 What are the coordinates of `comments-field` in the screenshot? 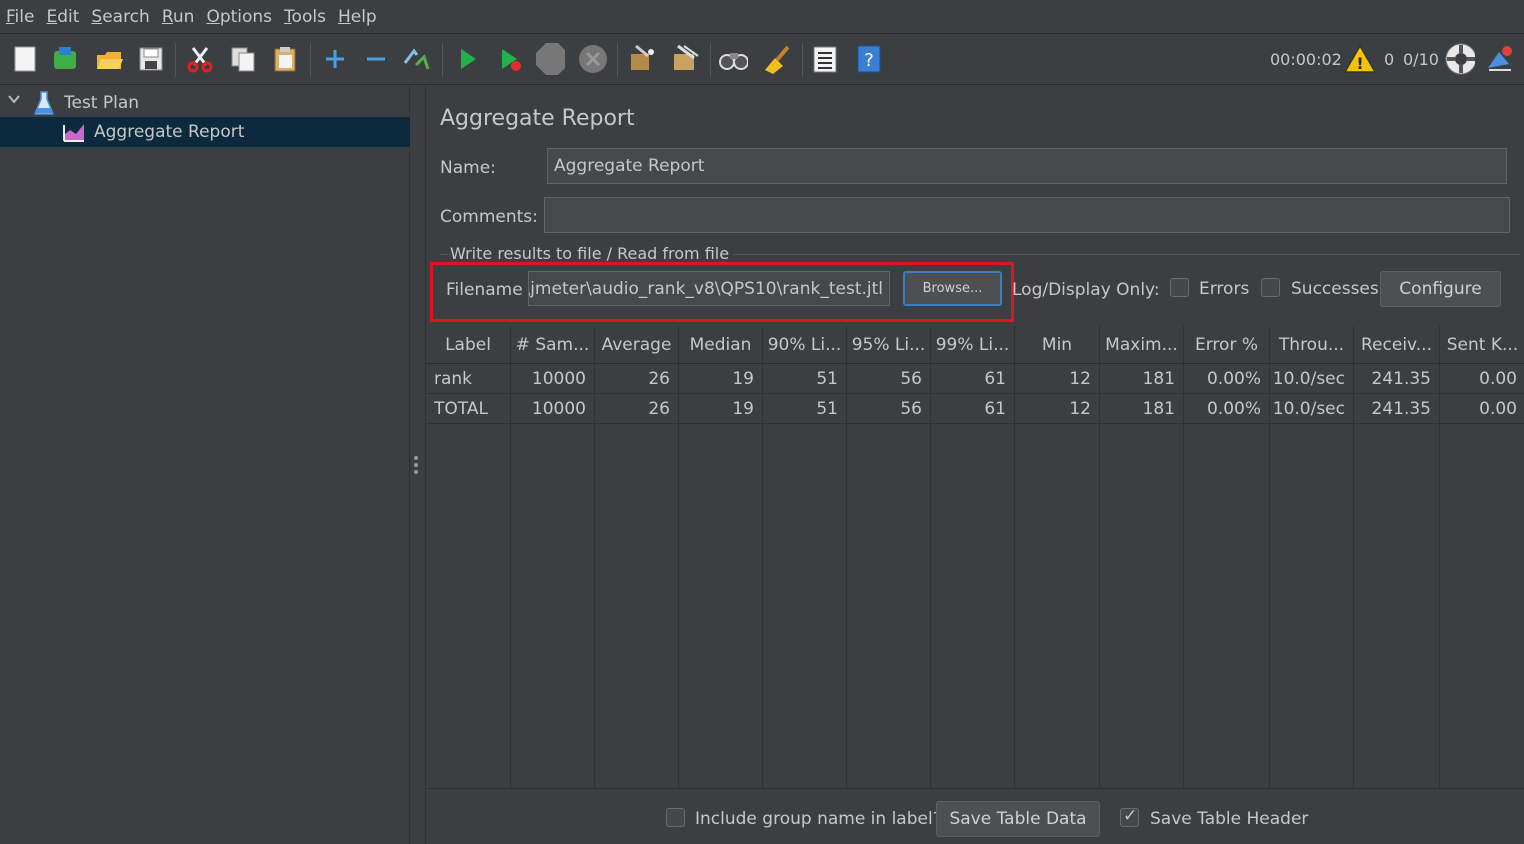 It's located at (1027, 215).